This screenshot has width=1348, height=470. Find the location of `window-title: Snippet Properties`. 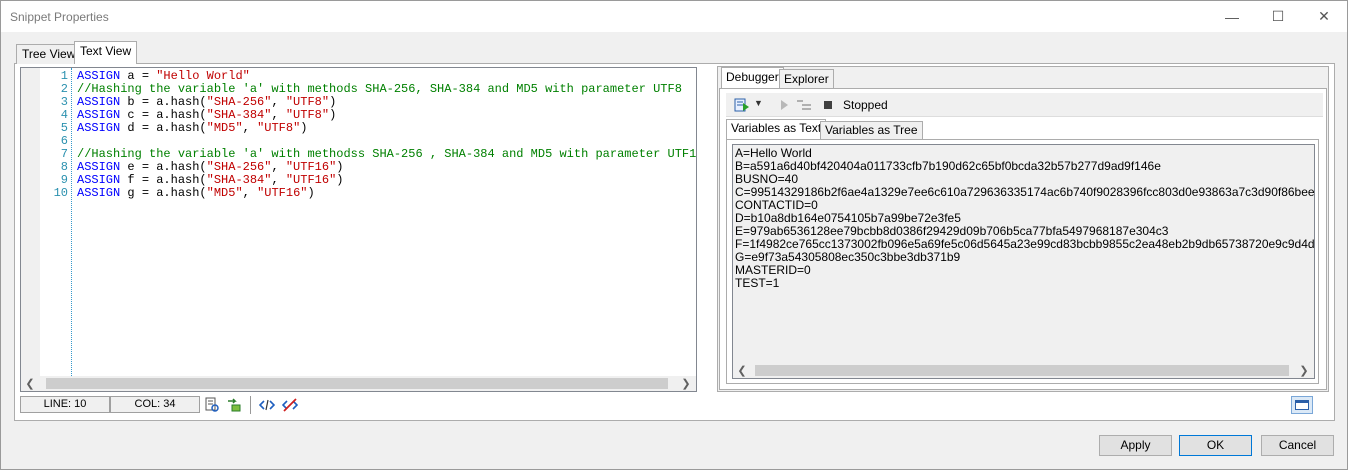

window-title: Snippet Properties is located at coordinates (59, 17).